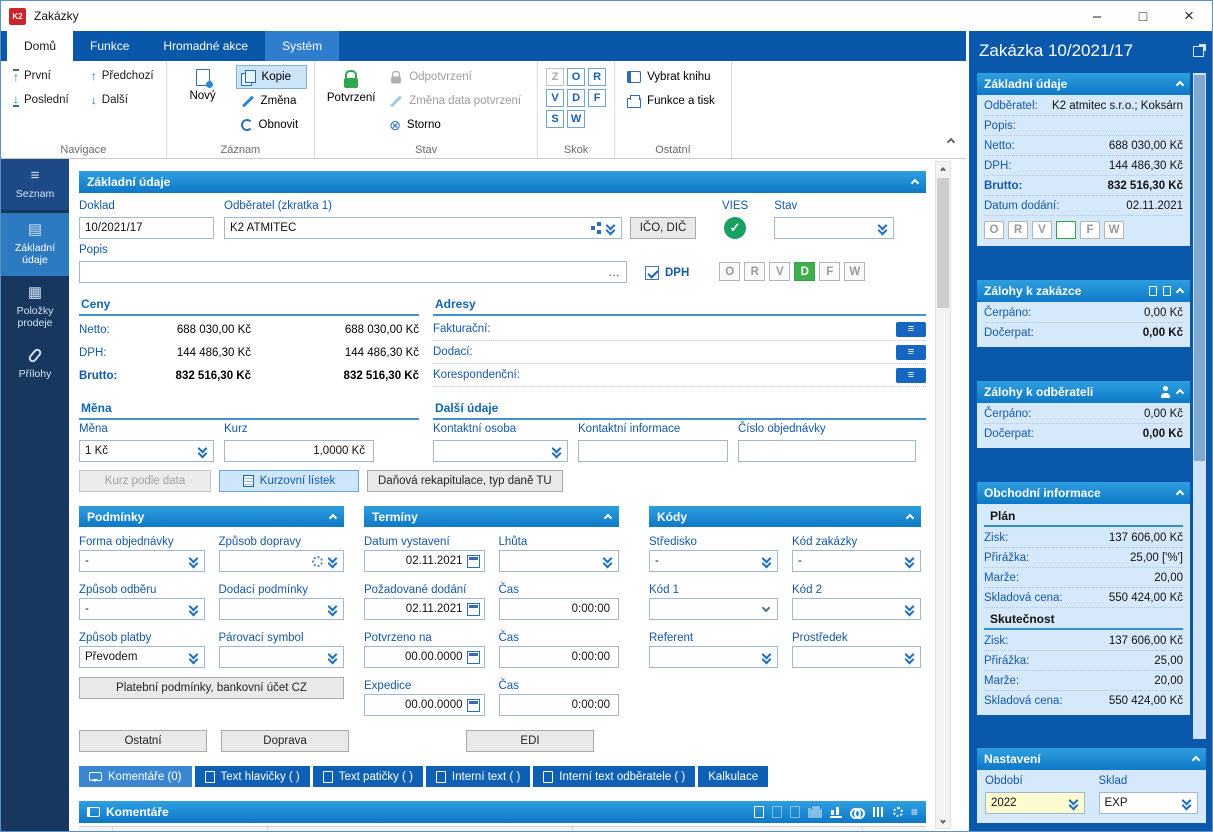 The width and height of the screenshot is (1213, 832). Describe the element at coordinates (35, 185) in the screenshot. I see `sidebar-item-seznam: ≡ Seznam` at that location.